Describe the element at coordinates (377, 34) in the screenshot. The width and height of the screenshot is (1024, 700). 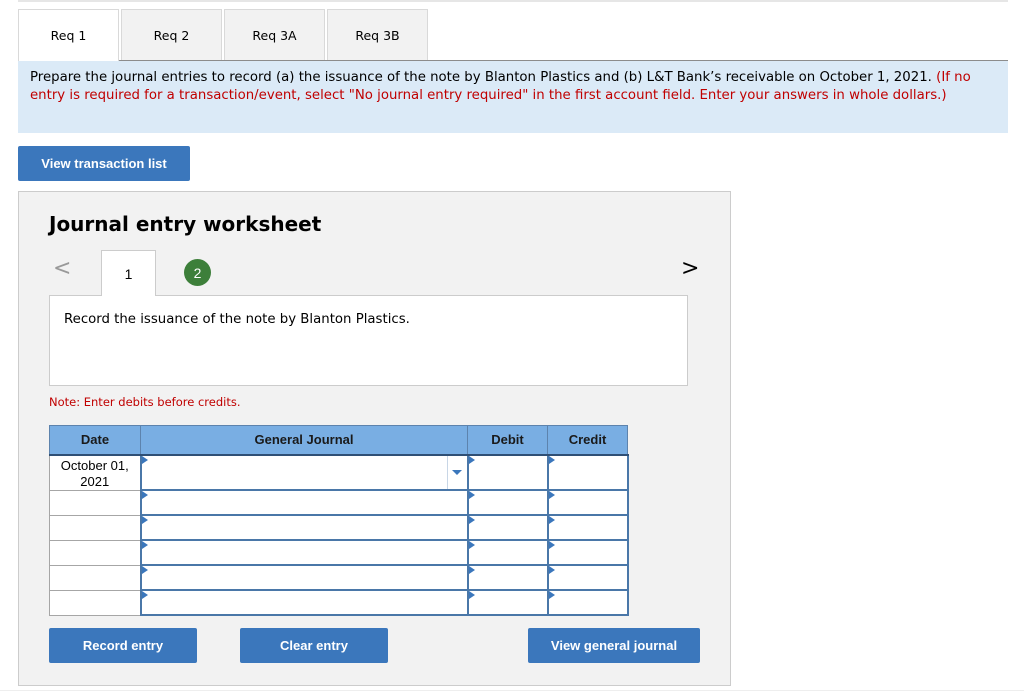
I see `tab-req-3b: Req 3B` at that location.